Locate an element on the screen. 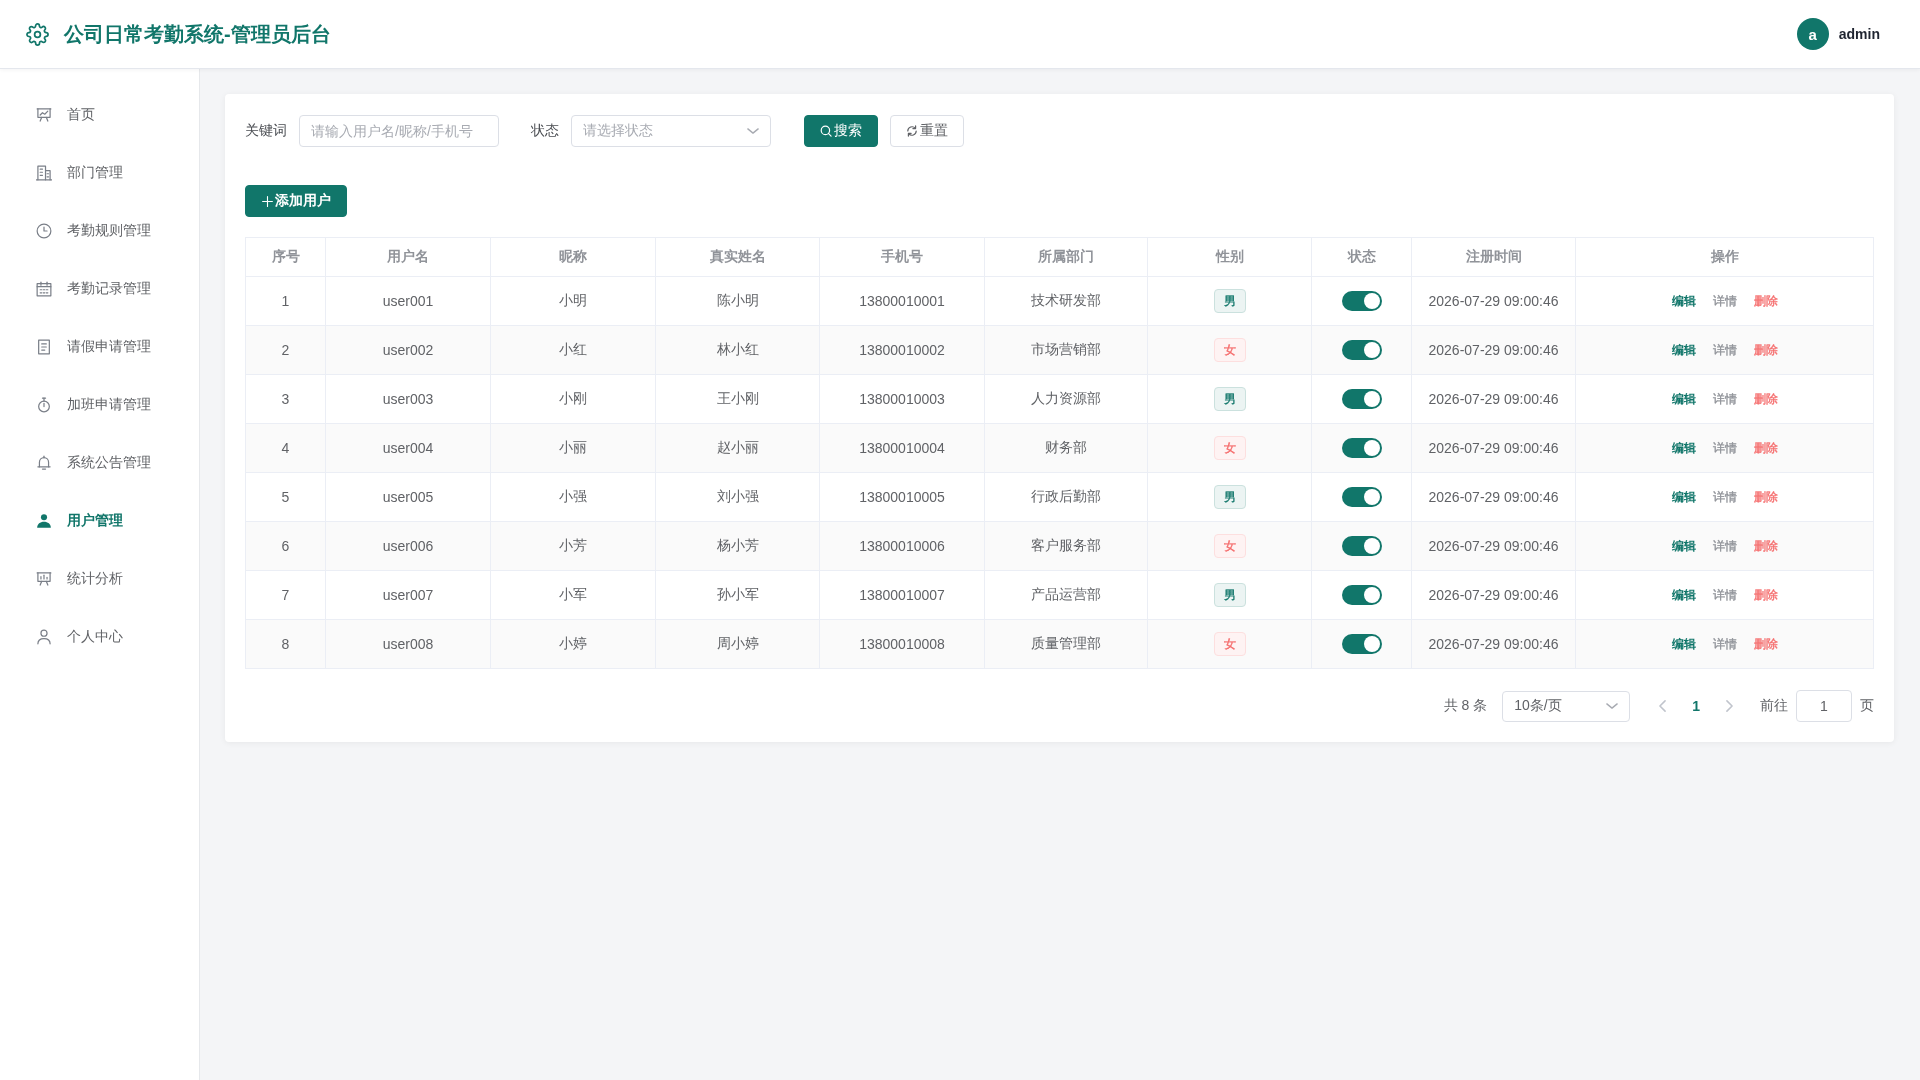  table-cell: user006 is located at coordinates (408, 546).